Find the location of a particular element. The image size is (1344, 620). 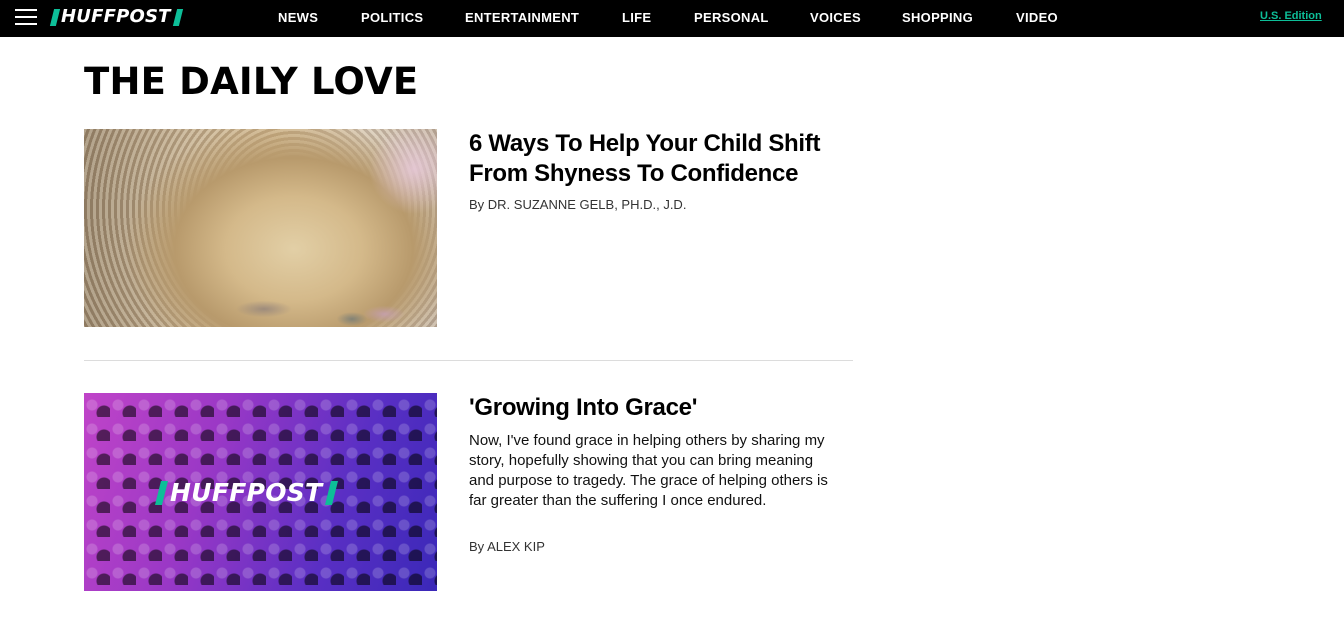

logo-bar-left is located at coordinates (55, 17).